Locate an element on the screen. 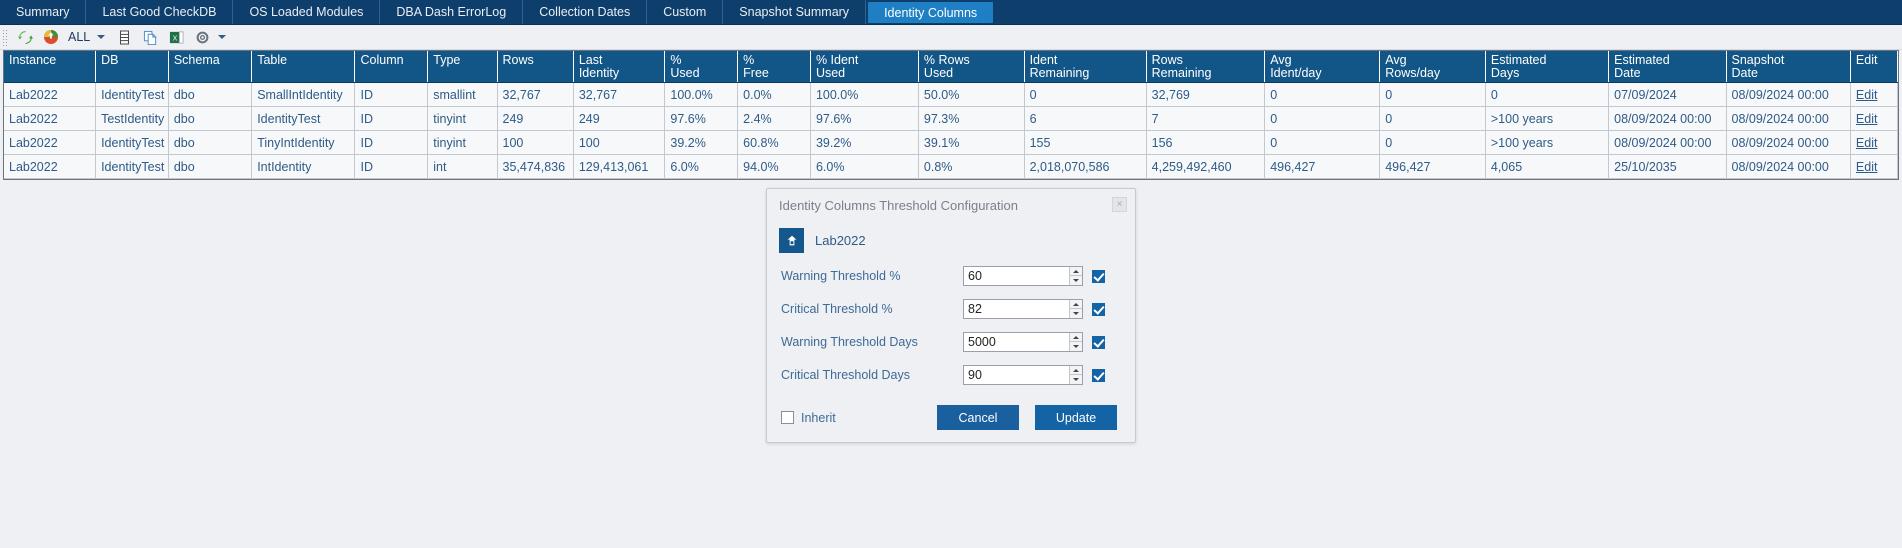 The height and width of the screenshot is (548, 1902). input-warning-threshold-days is located at coordinates (1016, 342).